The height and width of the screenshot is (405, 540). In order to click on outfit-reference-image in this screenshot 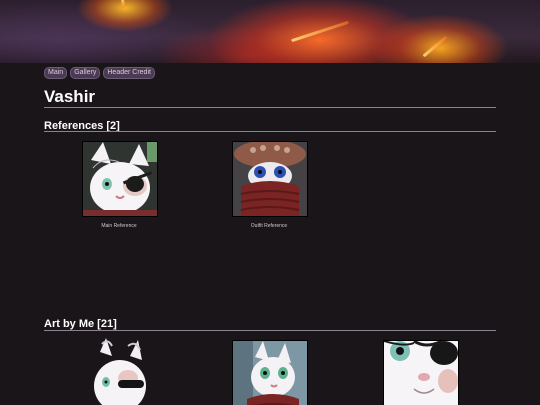, I will do `click(270, 179)`.